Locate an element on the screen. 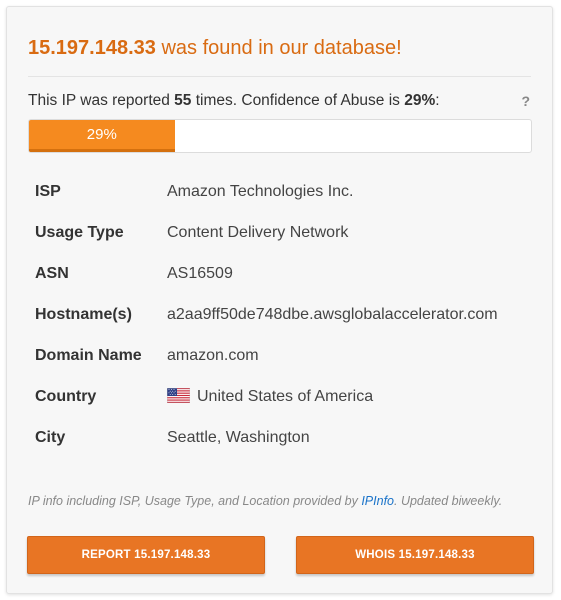 The height and width of the screenshot is (600, 561). detail-row-domain-name: Domain Name amazon.com is located at coordinates (285, 365).